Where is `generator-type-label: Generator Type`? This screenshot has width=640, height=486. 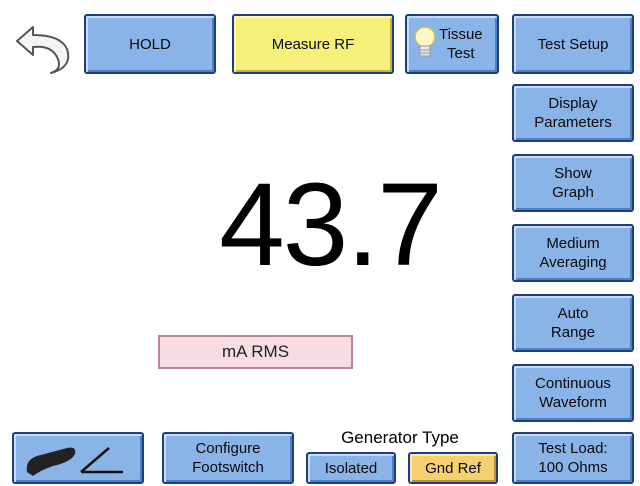 generator-type-label: Generator Type is located at coordinates (400, 437).